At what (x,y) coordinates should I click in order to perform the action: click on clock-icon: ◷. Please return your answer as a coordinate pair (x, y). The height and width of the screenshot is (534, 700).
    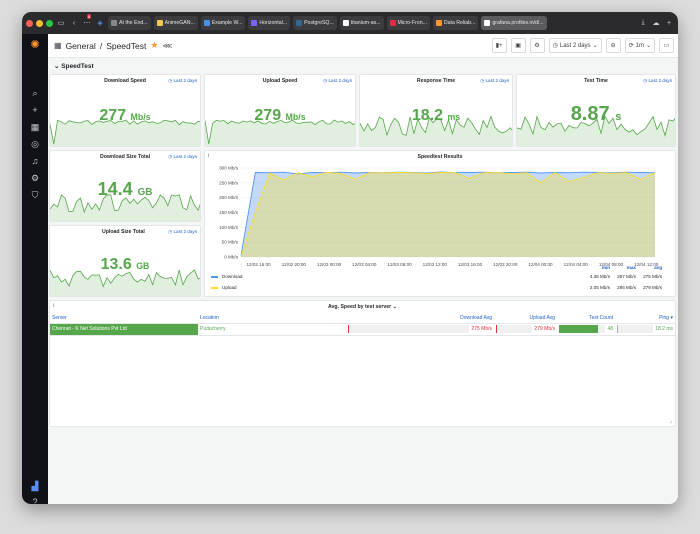
    Looking at the image, I should click on (555, 46).